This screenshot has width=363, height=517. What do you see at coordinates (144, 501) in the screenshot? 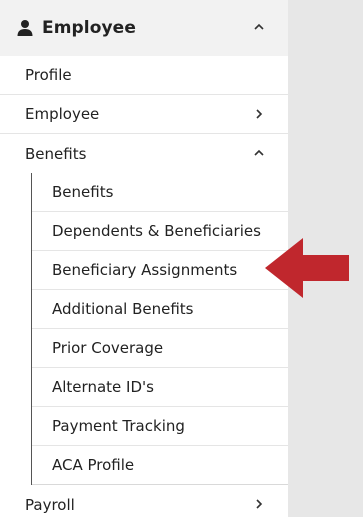
I see `nav-item-payroll: Payroll` at bounding box center [144, 501].